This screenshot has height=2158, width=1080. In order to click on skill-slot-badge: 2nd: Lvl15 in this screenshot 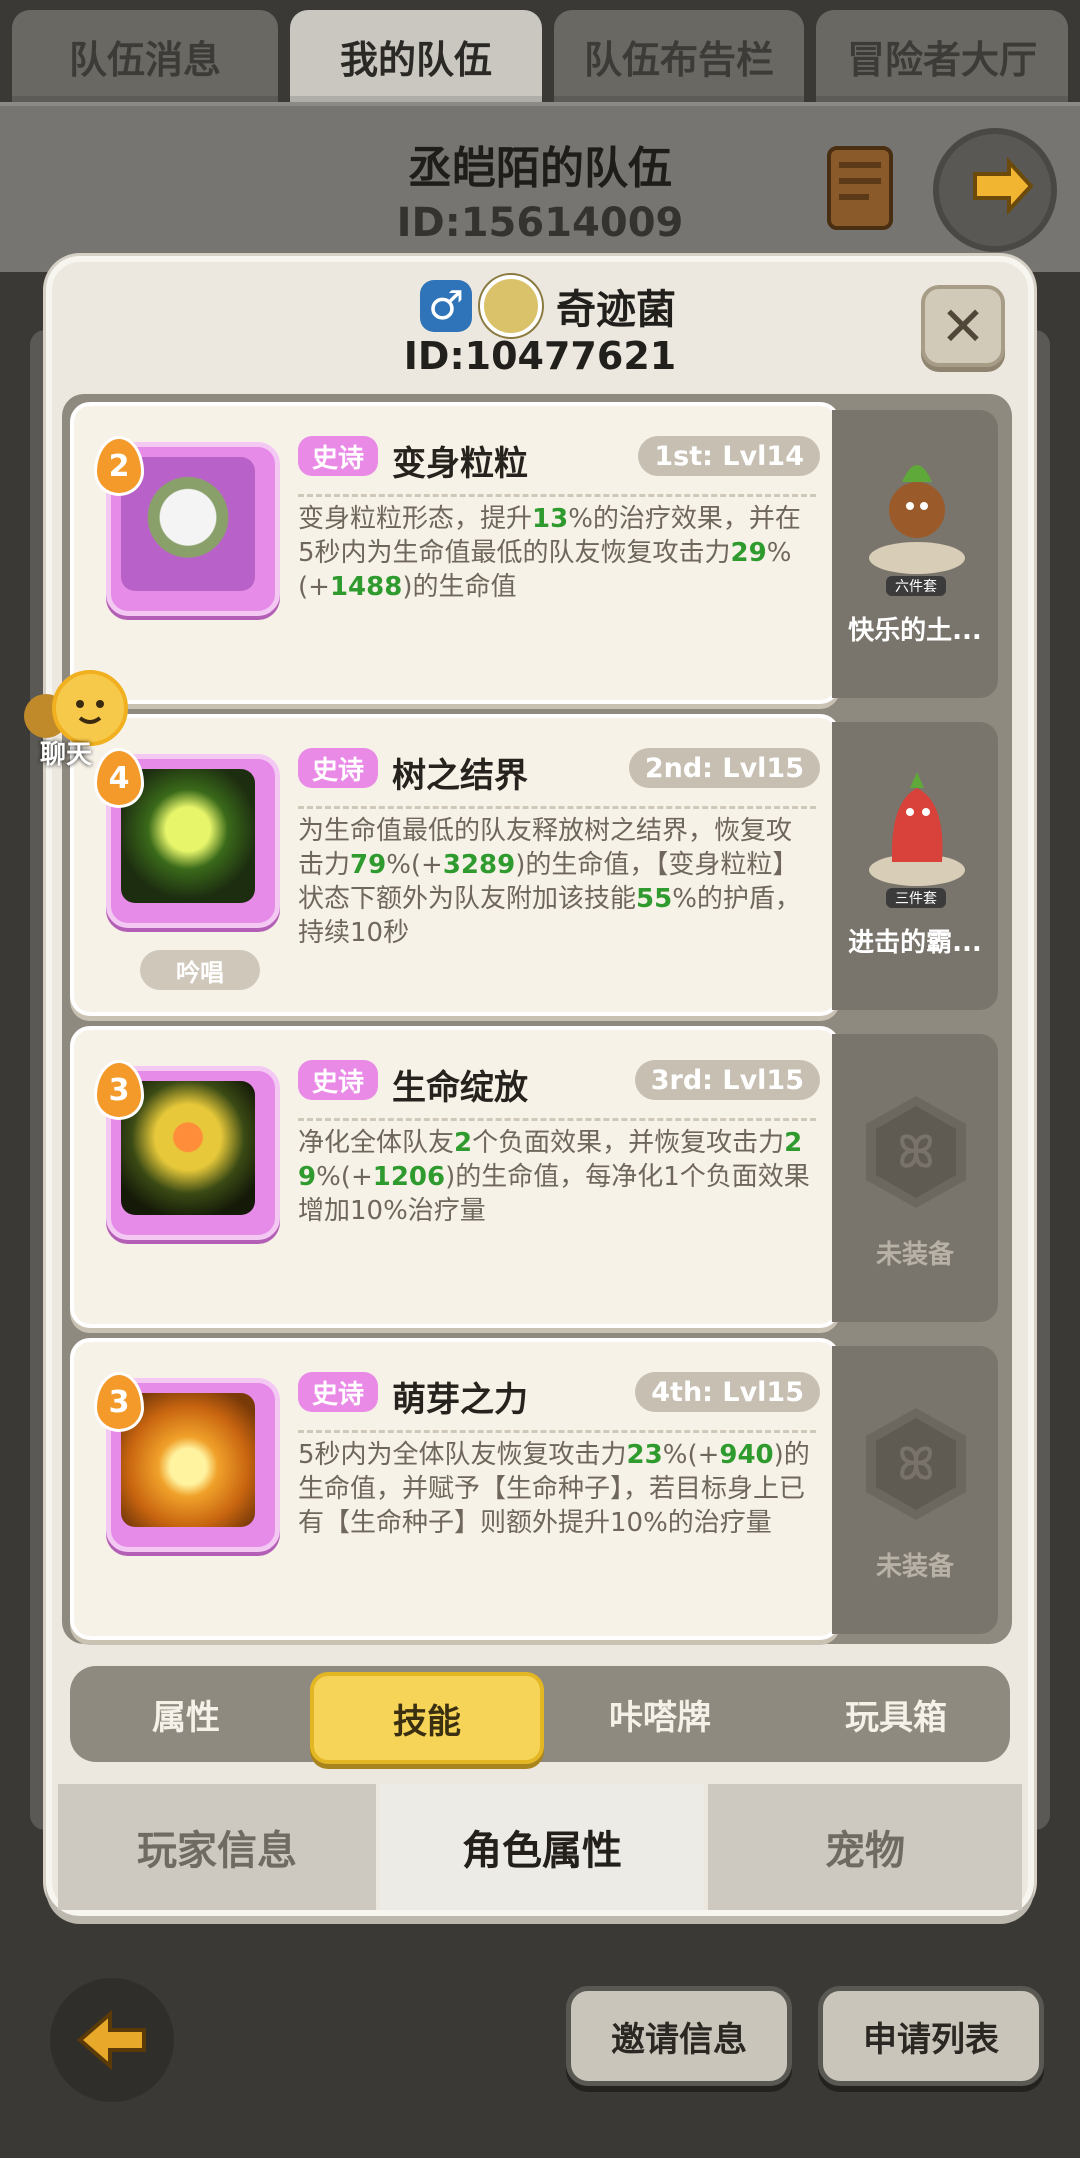, I will do `click(724, 768)`.